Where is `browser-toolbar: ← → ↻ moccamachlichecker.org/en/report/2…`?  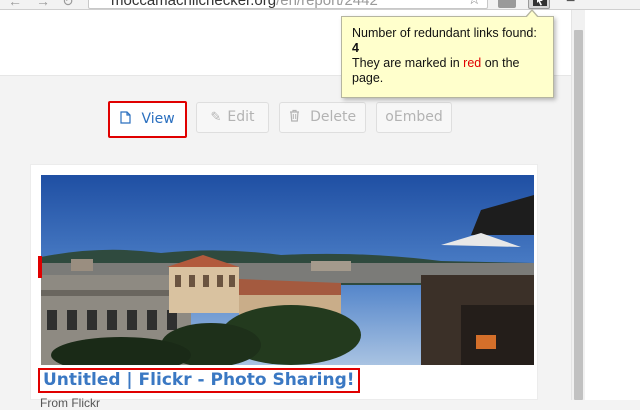 browser-toolbar: ← → ↻ moccamachlichecker.org/en/report/2… is located at coordinates (320, 5).